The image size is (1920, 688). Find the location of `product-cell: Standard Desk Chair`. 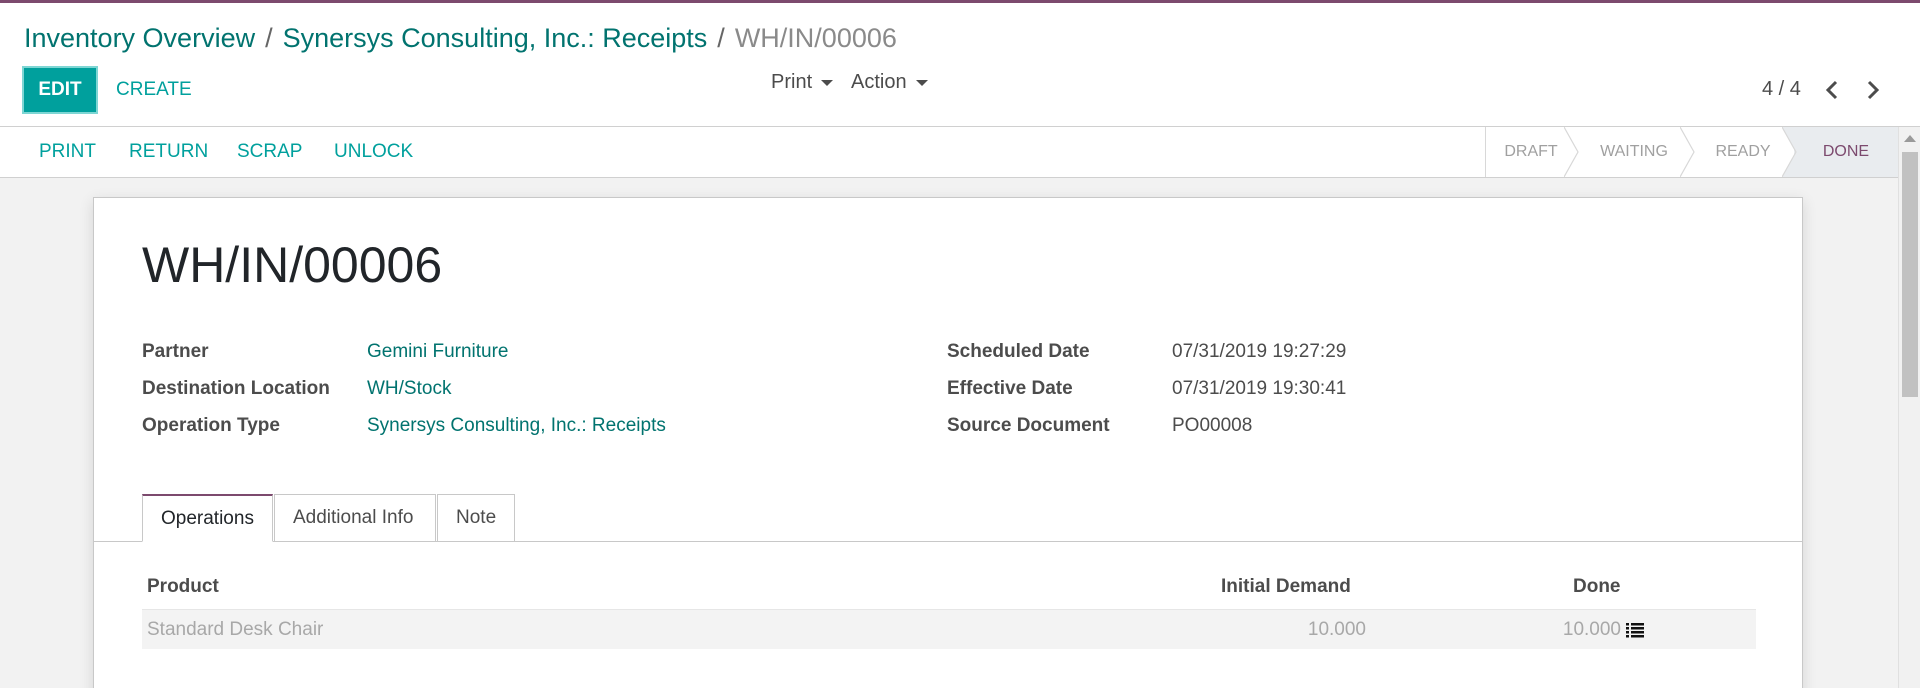

product-cell: Standard Desk Chair is located at coordinates (235, 629).